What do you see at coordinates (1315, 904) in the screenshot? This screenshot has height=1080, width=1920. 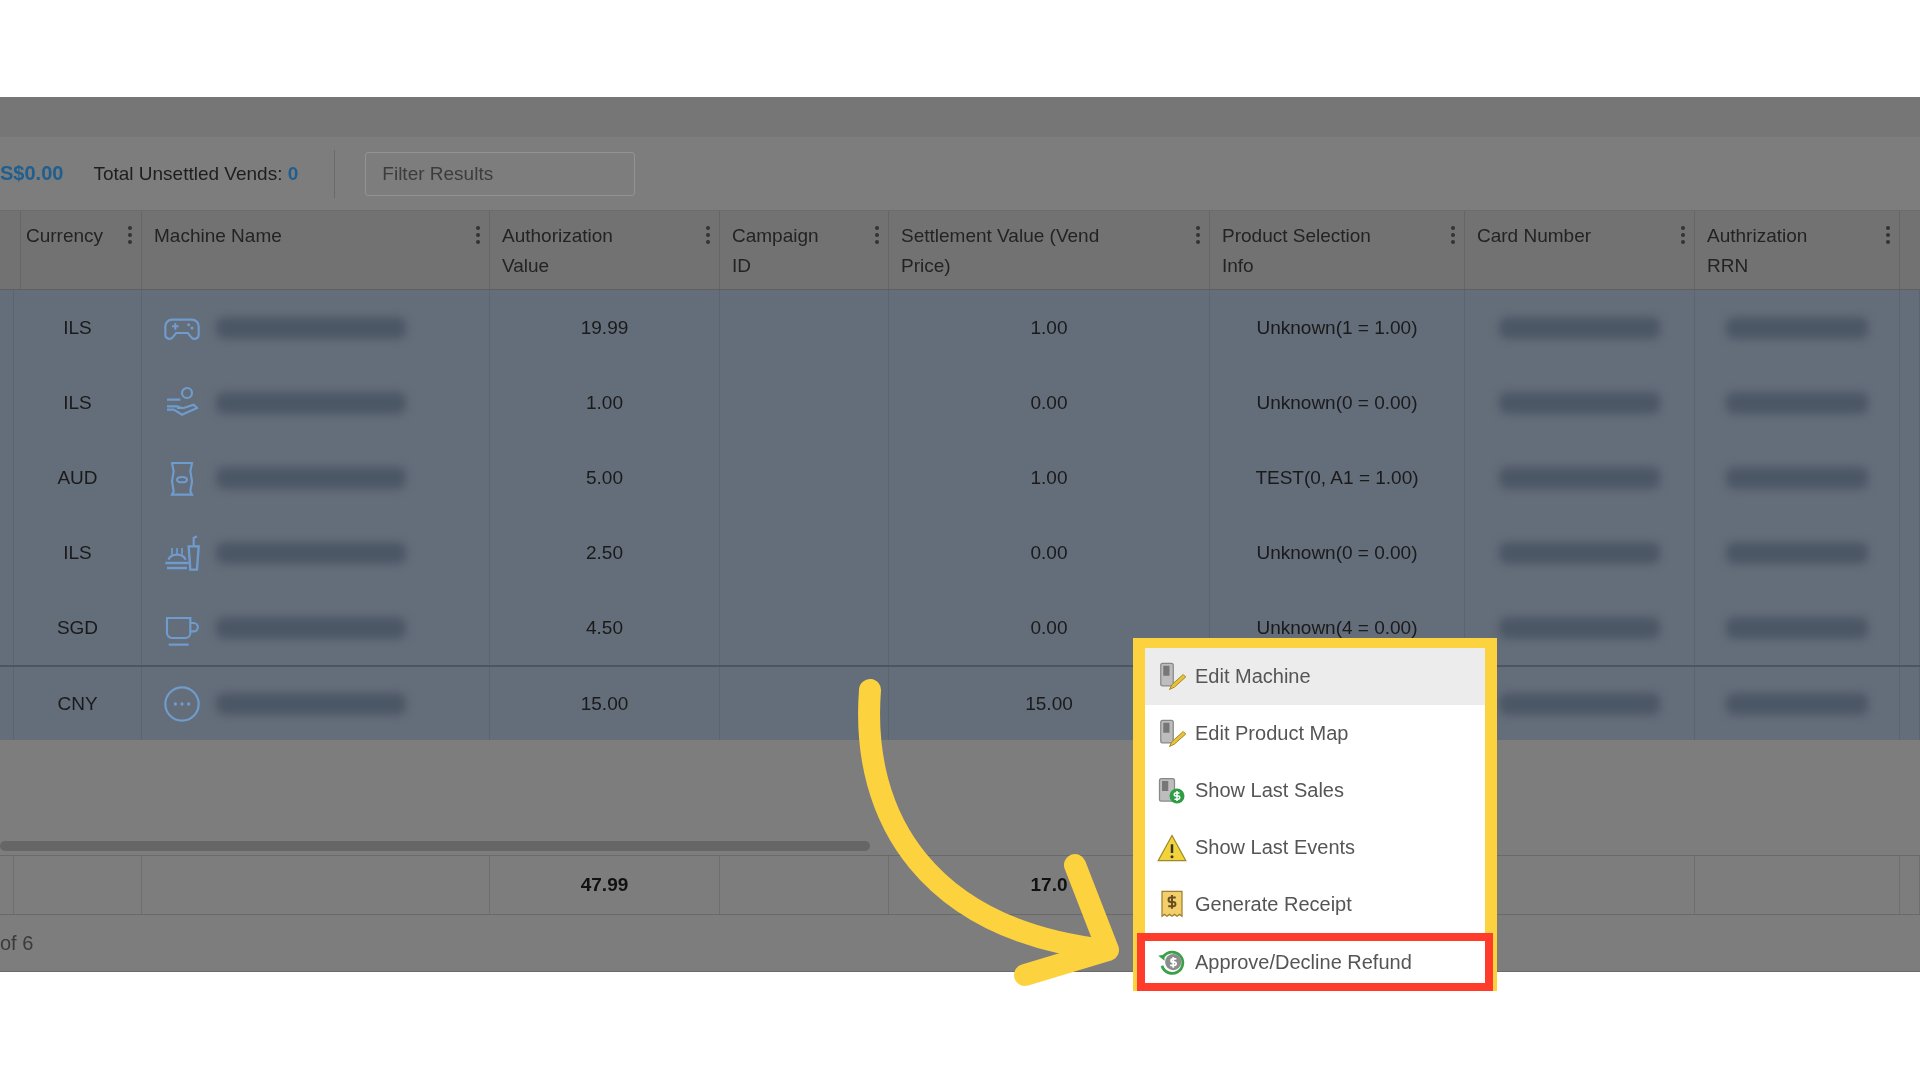 I see `menu-item: Generate Receipt` at bounding box center [1315, 904].